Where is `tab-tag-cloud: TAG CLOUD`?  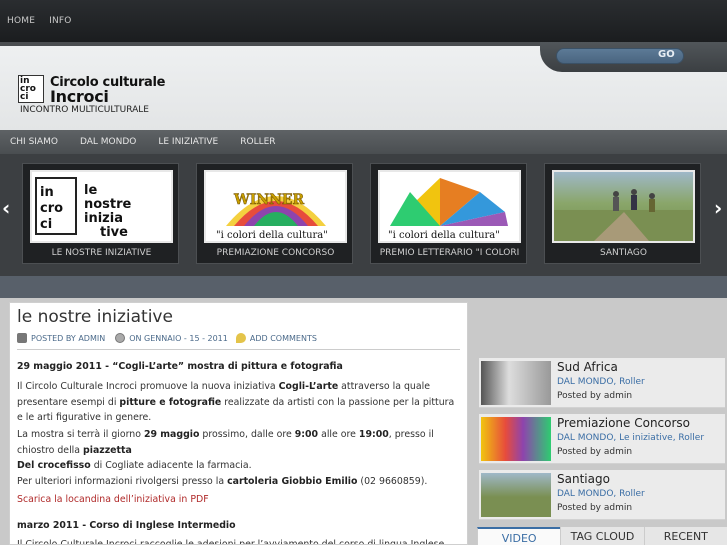 tab-tag-cloud: TAG CLOUD is located at coordinates (602, 536).